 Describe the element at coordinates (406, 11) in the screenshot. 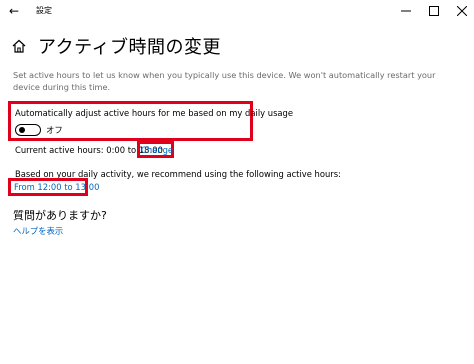

I see `minimize-icon` at that location.